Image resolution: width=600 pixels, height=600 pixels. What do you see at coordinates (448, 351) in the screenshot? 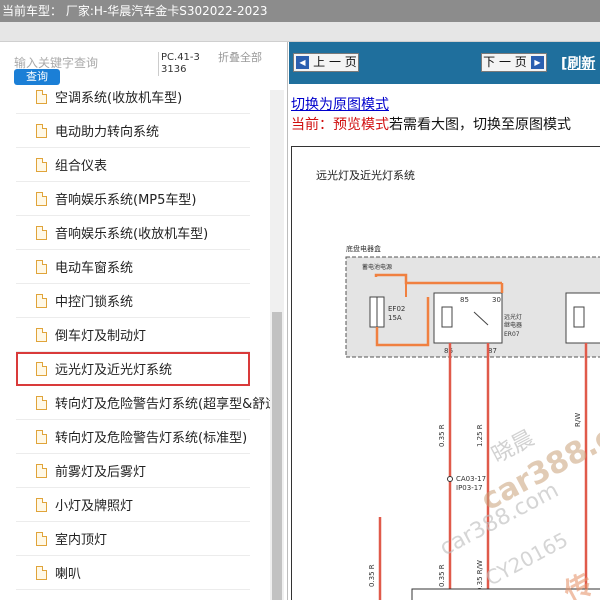
I see `pin-86: 86` at bounding box center [448, 351].